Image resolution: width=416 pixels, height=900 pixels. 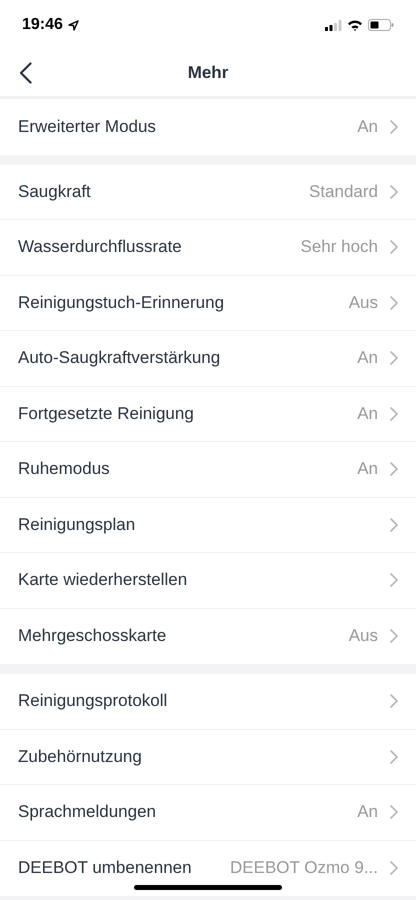 I want to click on settings-row: Erweiterter Modus An, so click(x=208, y=126).